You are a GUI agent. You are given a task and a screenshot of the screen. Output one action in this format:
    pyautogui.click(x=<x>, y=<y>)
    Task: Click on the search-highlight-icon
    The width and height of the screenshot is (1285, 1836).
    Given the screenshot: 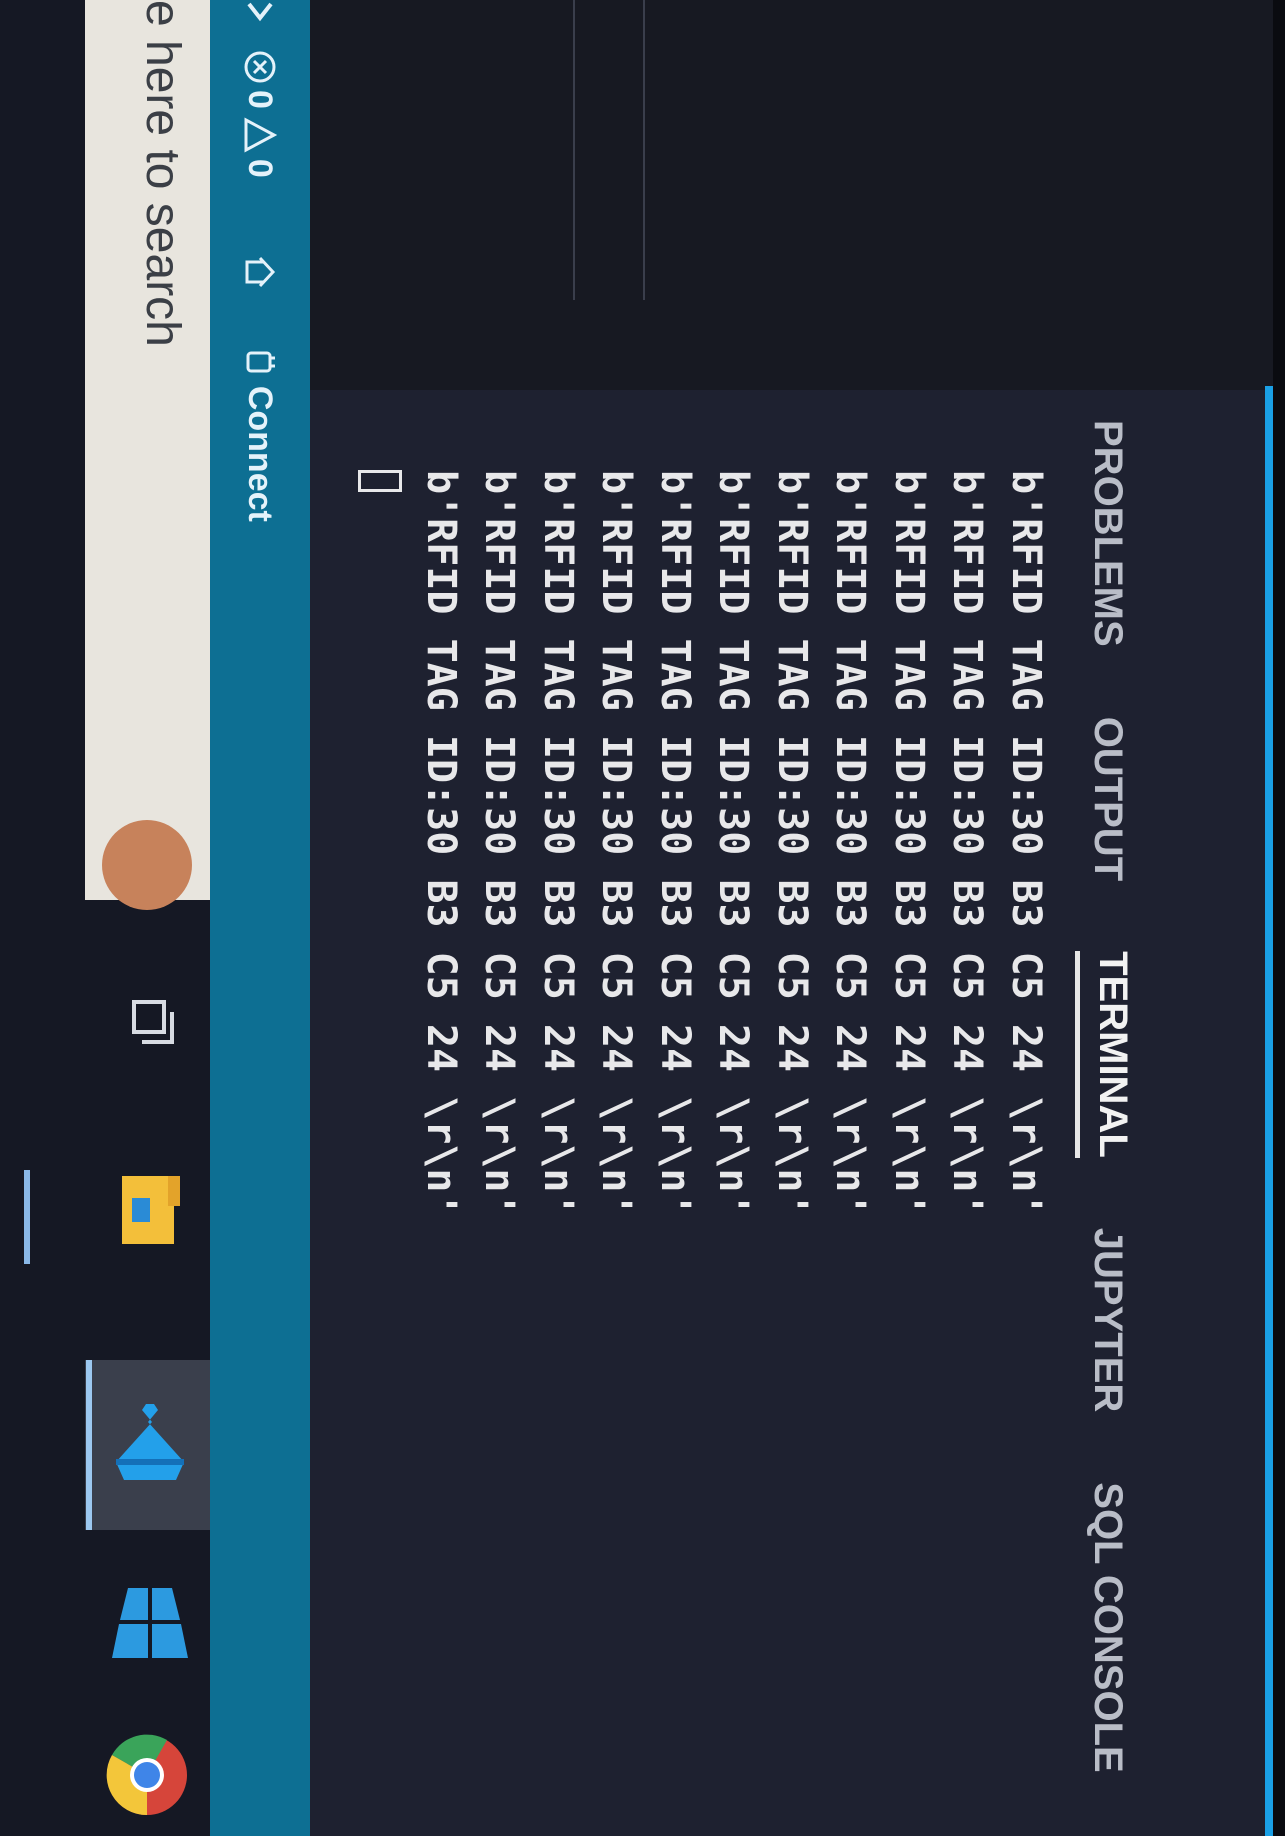 What is the action you would take?
    pyautogui.click(x=147, y=865)
    